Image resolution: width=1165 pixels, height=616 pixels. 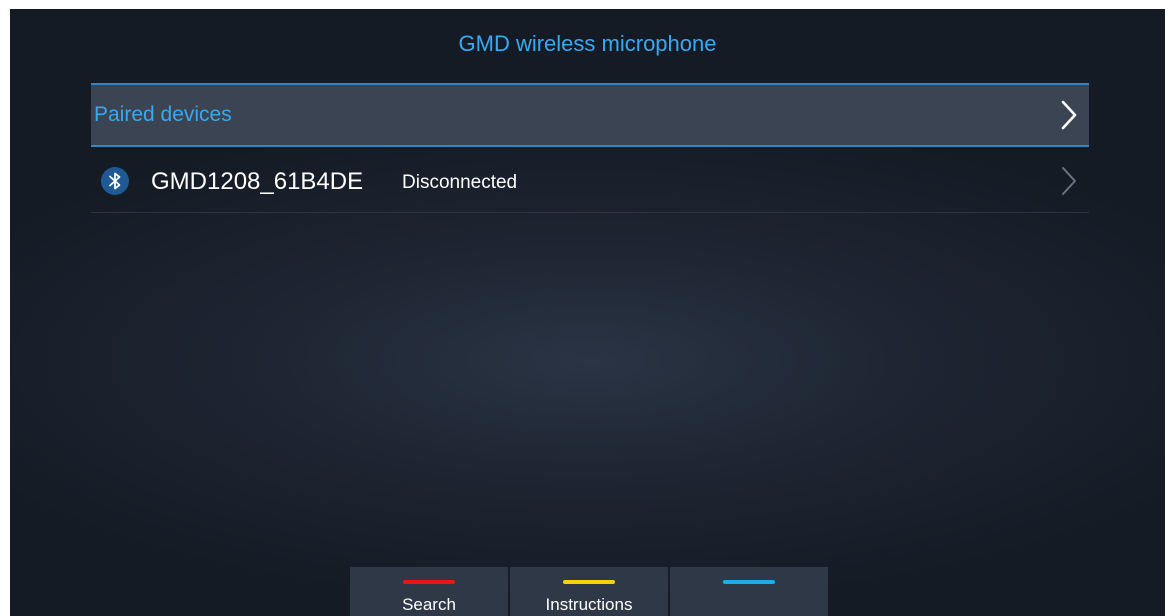 What do you see at coordinates (429, 604) in the screenshot?
I see `search-softkey-label: Search` at bounding box center [429, 604].